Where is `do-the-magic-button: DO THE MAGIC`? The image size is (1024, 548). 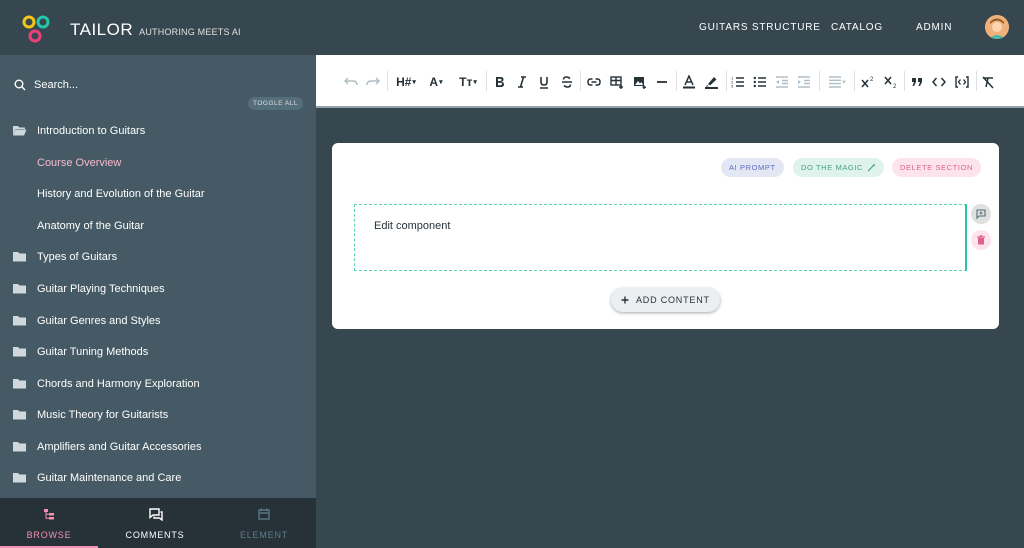 do-the-magic-button: DO THE MAGIC is located at coordinates (839, 167).